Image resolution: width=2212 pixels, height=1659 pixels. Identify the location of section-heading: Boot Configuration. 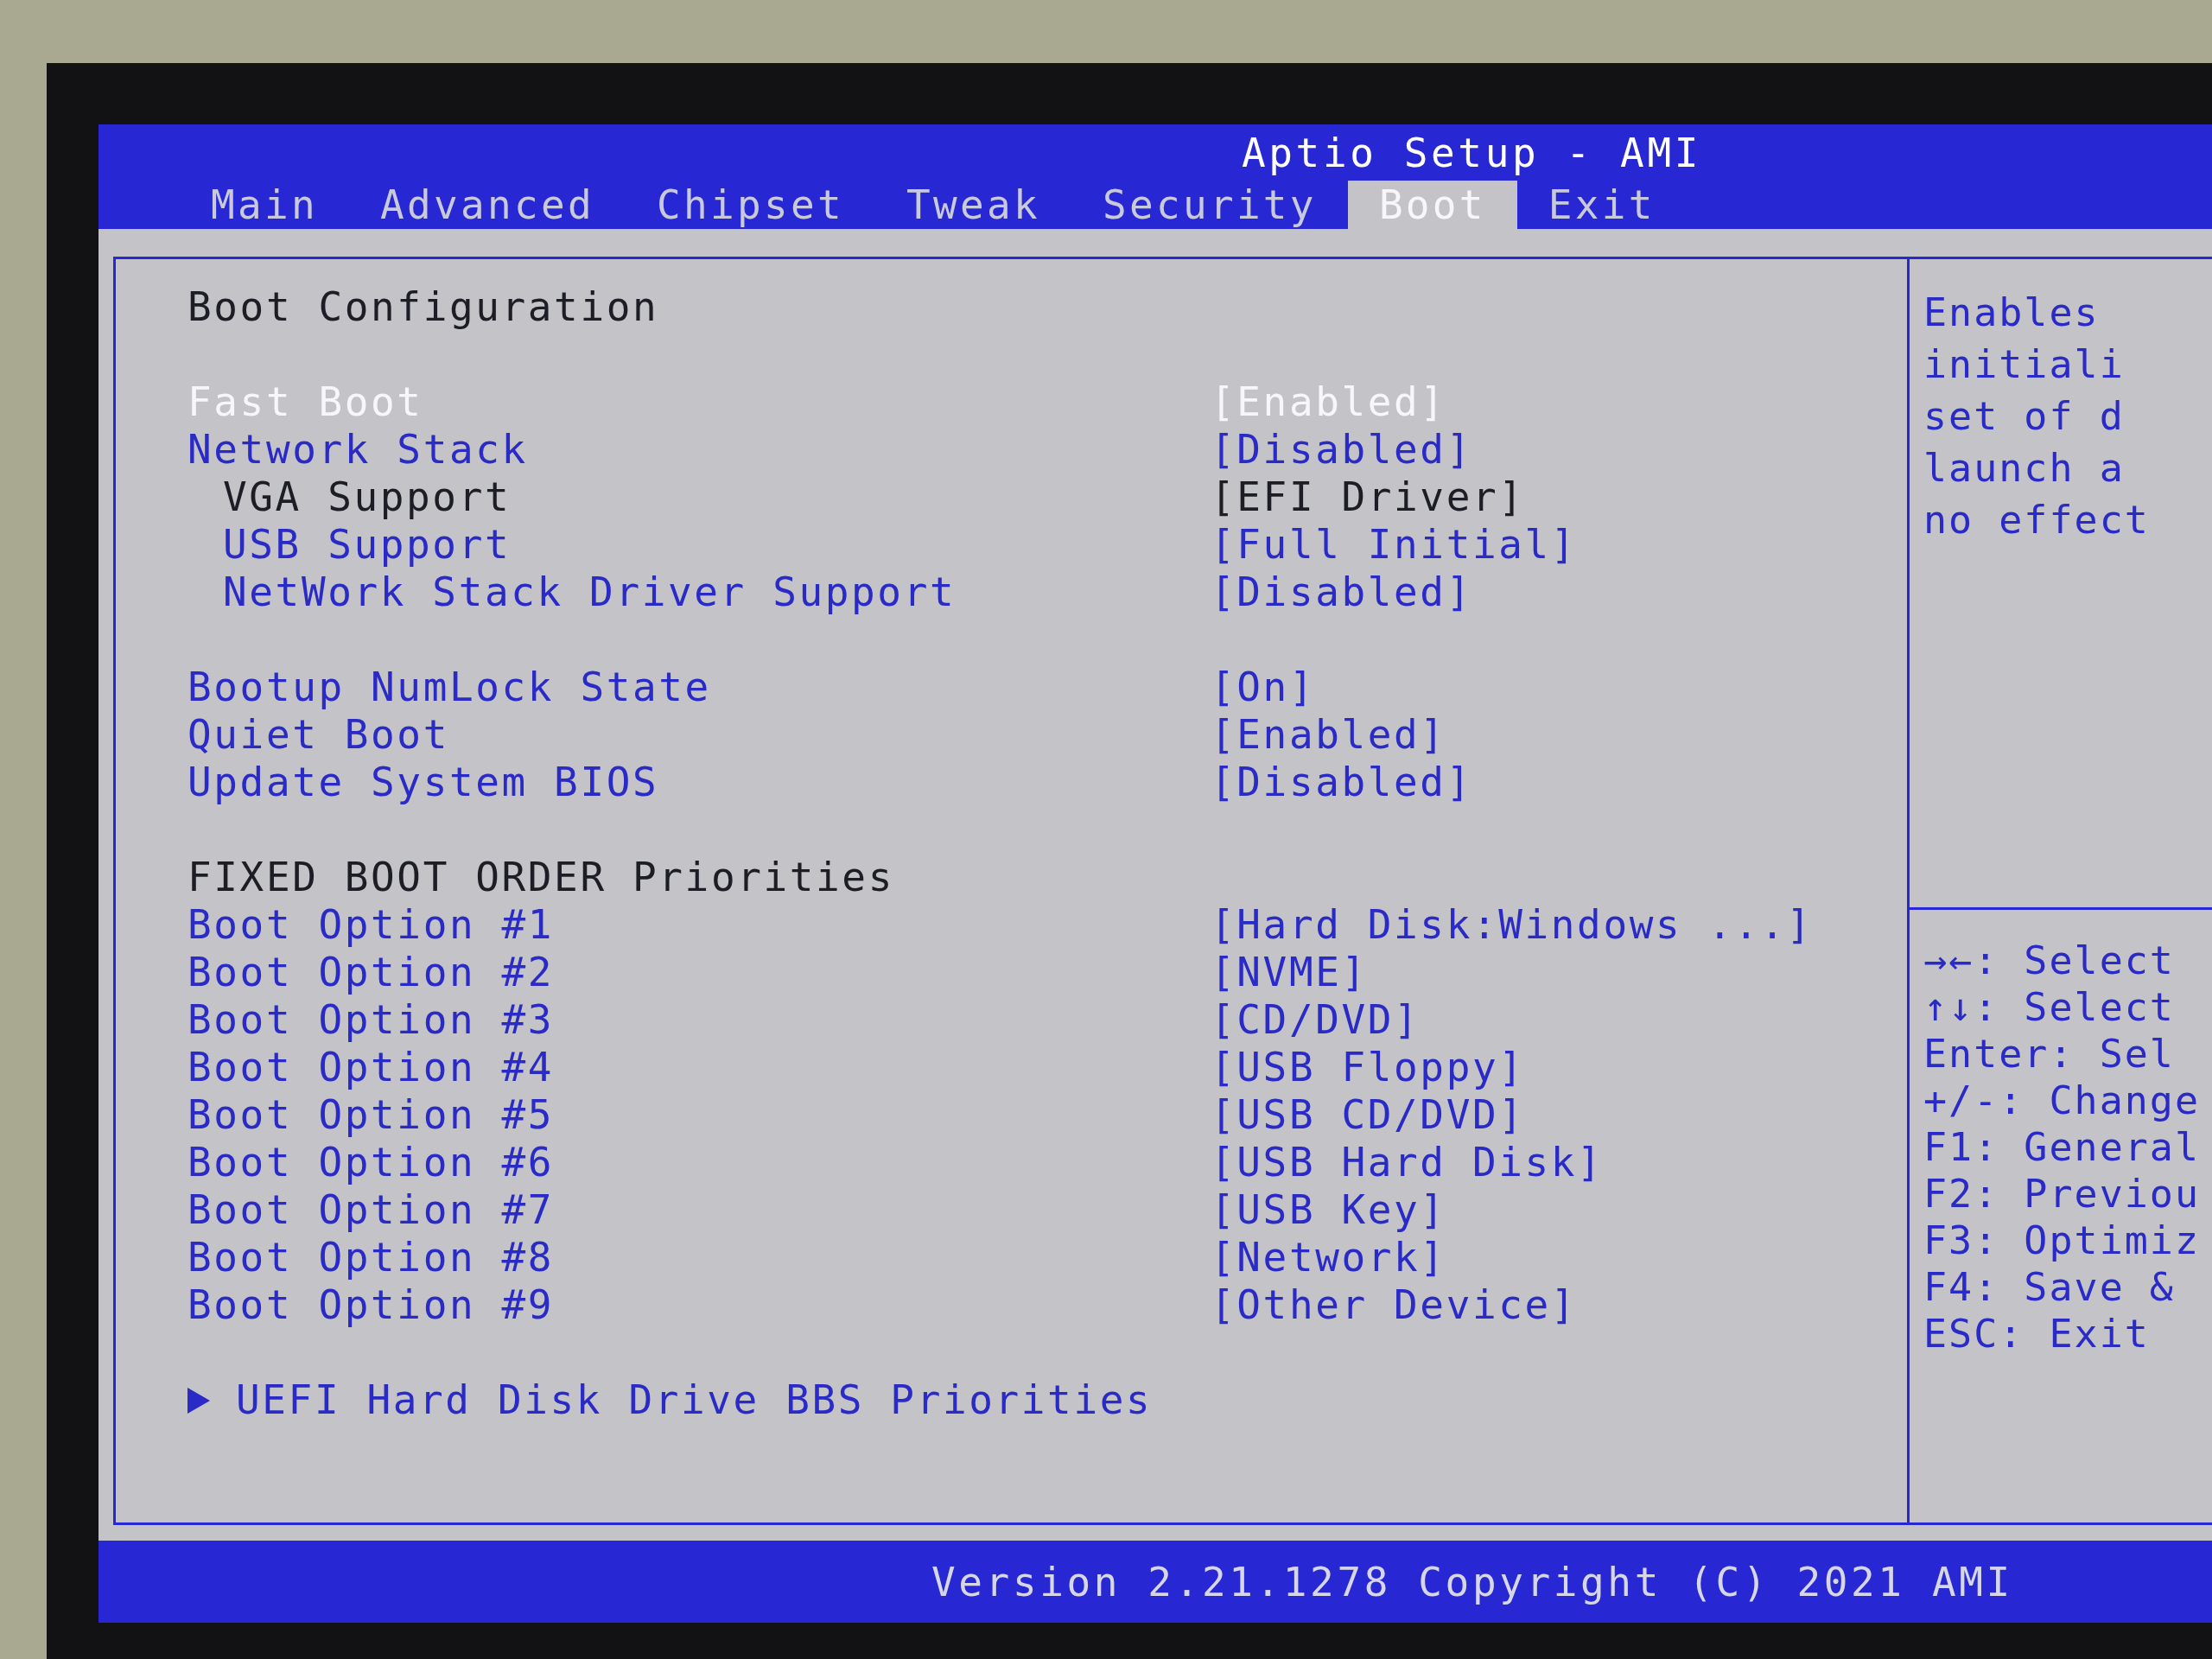
(423, 307).